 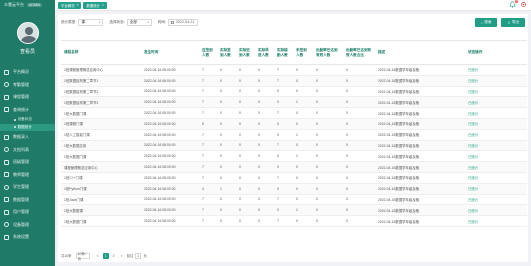 What do you see at coordinates (6, 85) in the screenshot?
I see `clock-icon` at bounding box center [6, 85].